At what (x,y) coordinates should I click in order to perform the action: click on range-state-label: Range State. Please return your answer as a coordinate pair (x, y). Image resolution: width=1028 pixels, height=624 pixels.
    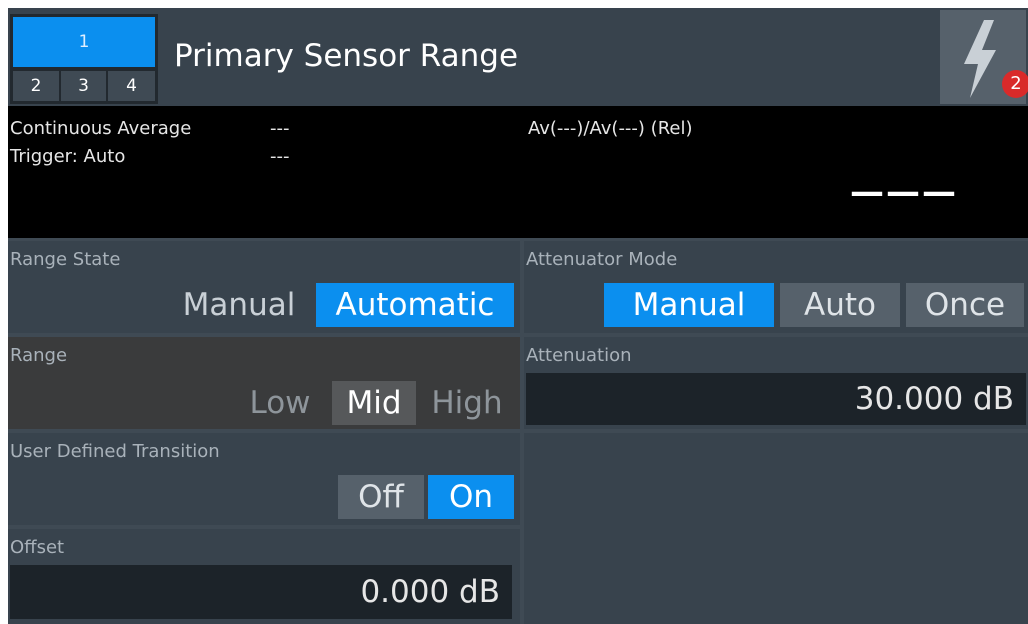
    Looking at the image, I should click on (65, 259).